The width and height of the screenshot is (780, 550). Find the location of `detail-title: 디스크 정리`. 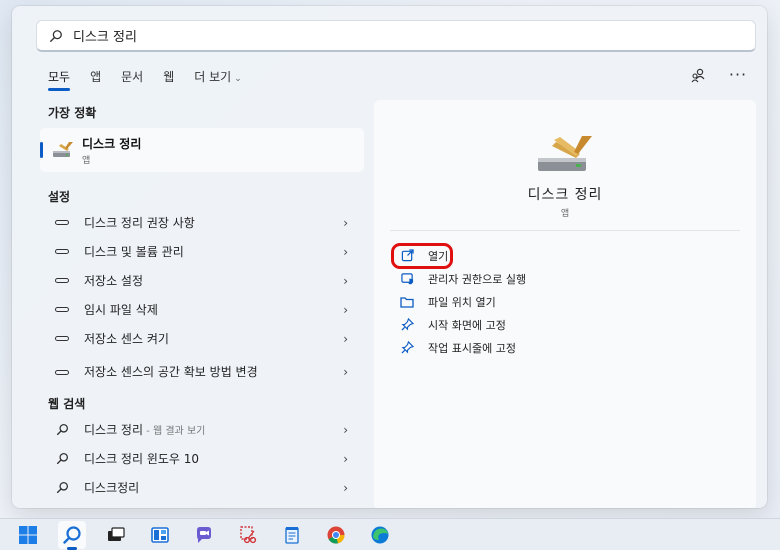

detail-title: 디스크 정리 is located at coordinates (565, 195).